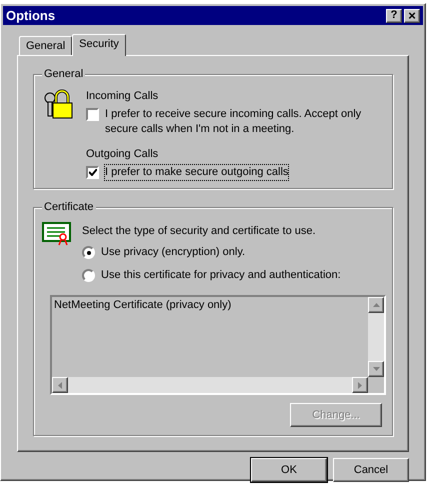  What do you see at coordinates (123, 96) in the screenshot?
I see `incoming-calls-heading: Incoming Calls` at bounding box center [123, 96].